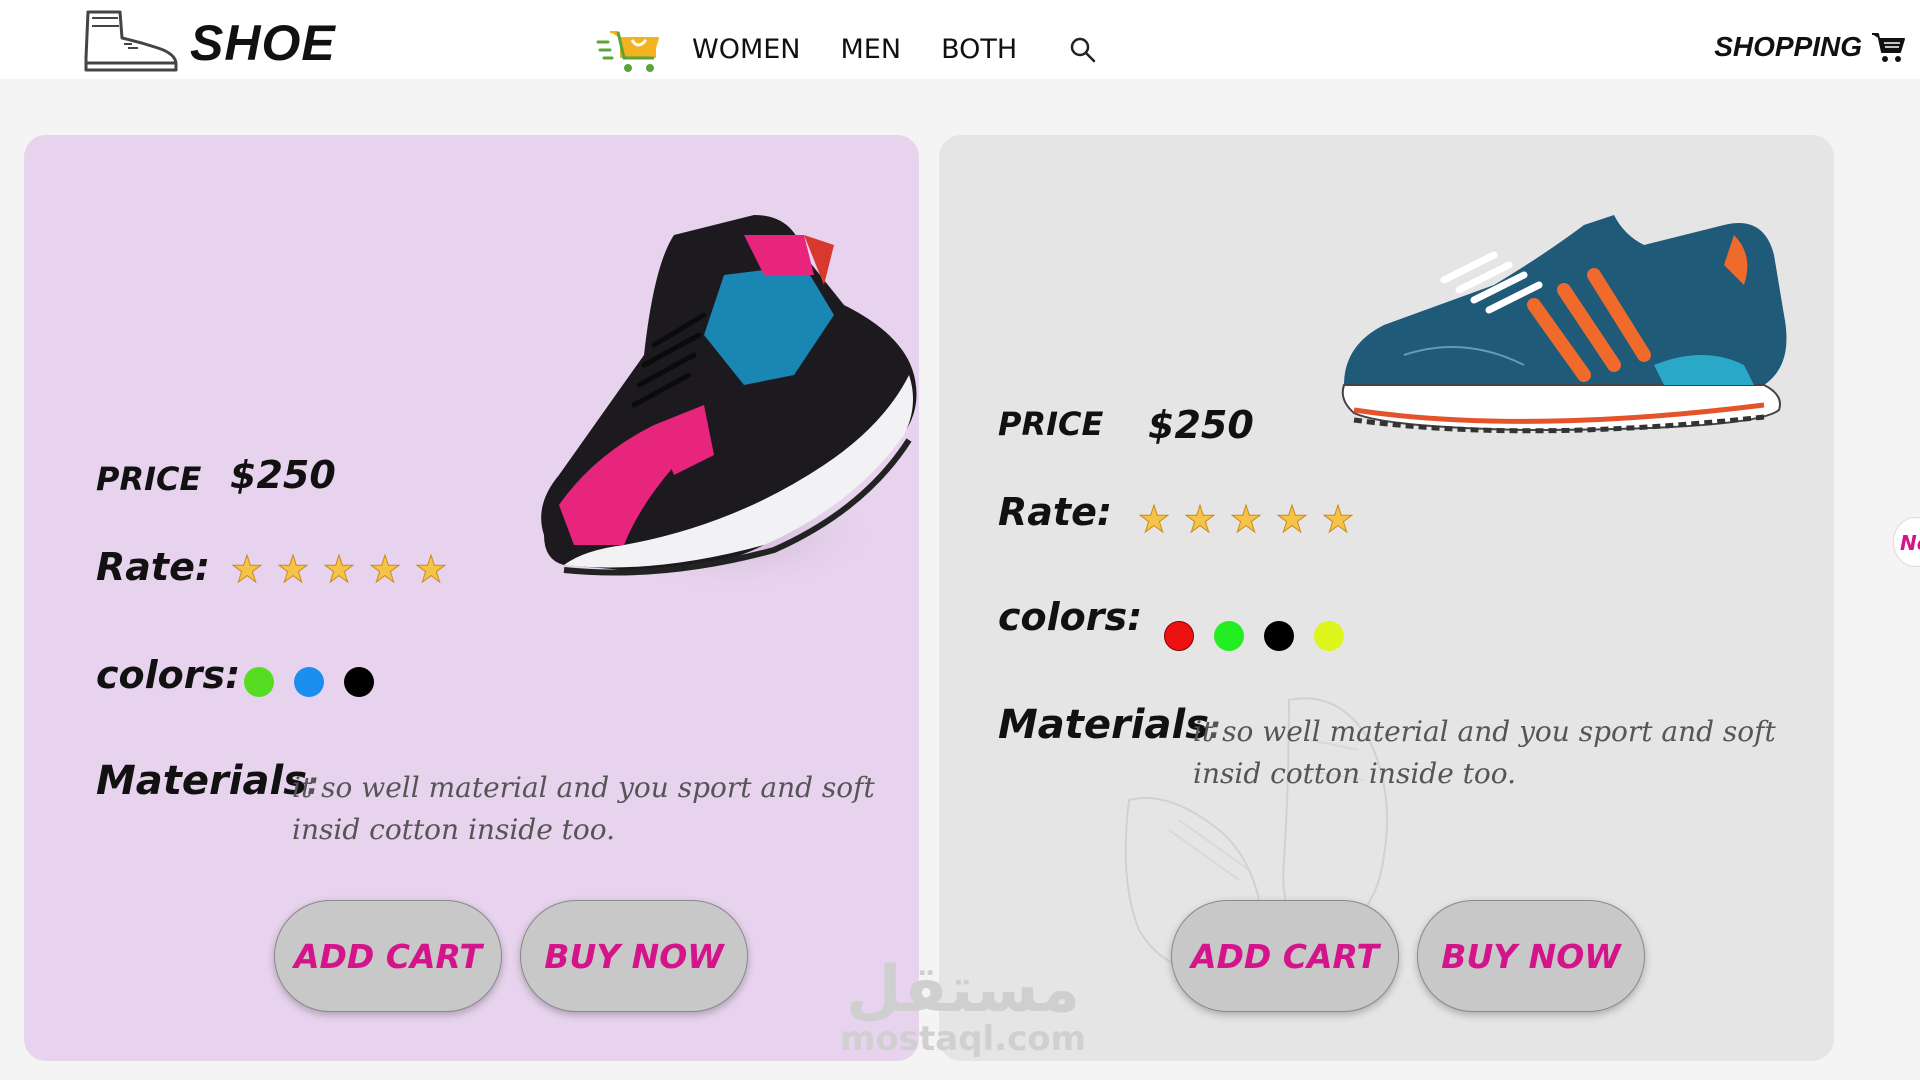  Describe the element at coordinates (1179, 636) in the screenshot. I see `color-swatch-red` at that location.